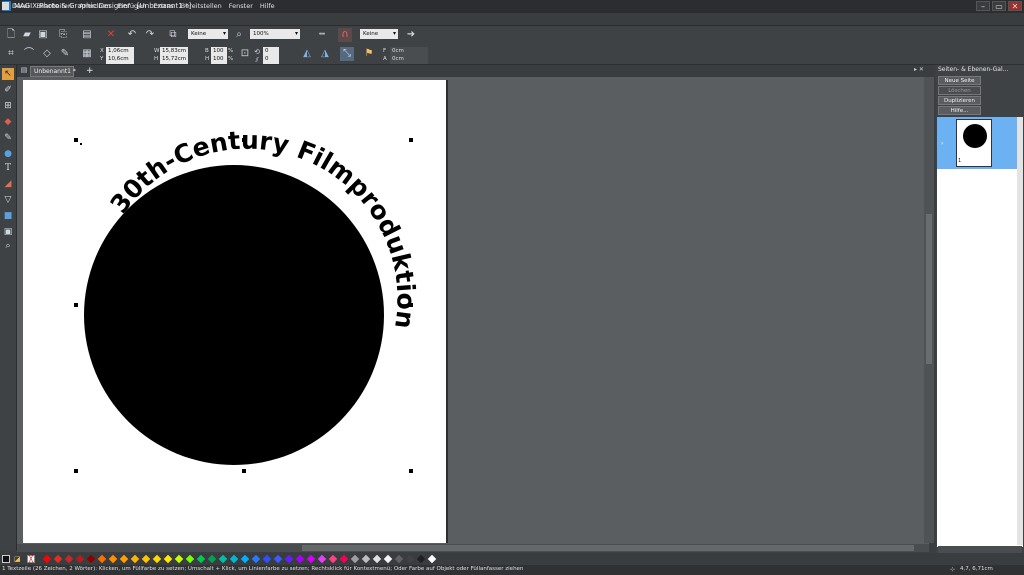 The height and width of the screenshot is (575, 1024). I want to click on flip-vertical-icon: ◮, so click(325, 54).